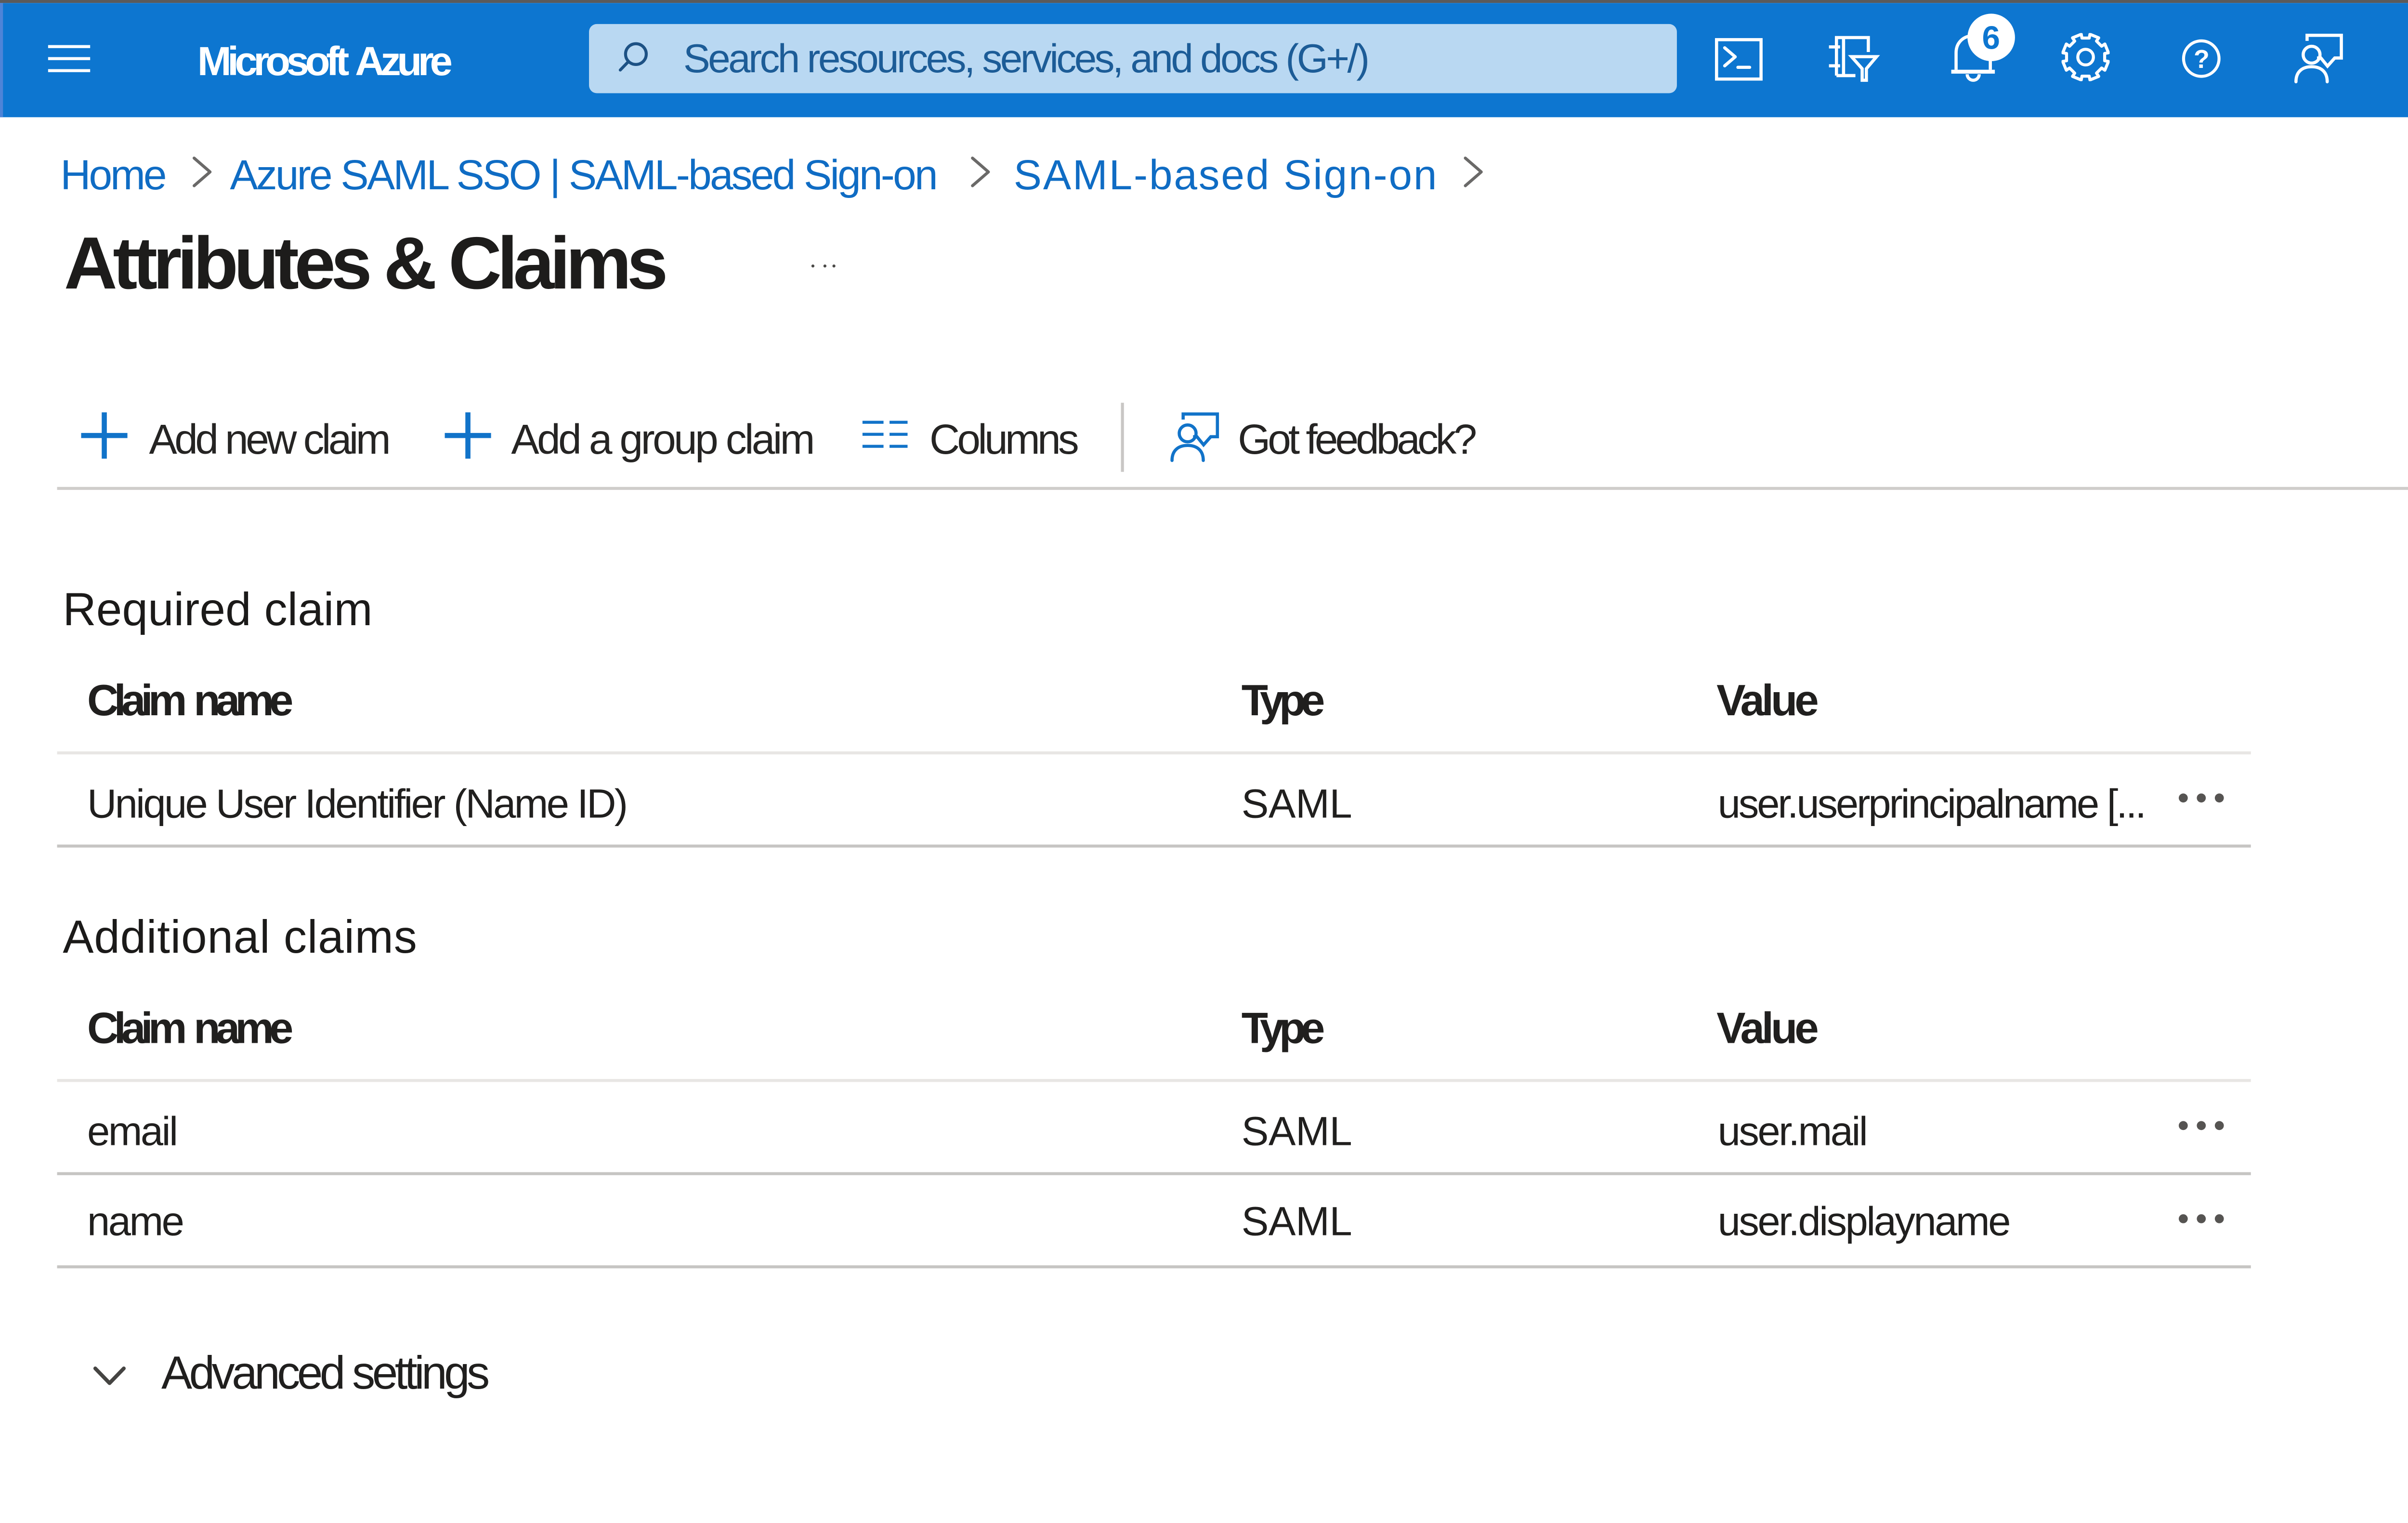 This screenshot has width=2408, height=1523. What do you see at coordinates (1991, 39) in the screenshot?
I see `svg-text: 6` at bounding box center [1991, 39].